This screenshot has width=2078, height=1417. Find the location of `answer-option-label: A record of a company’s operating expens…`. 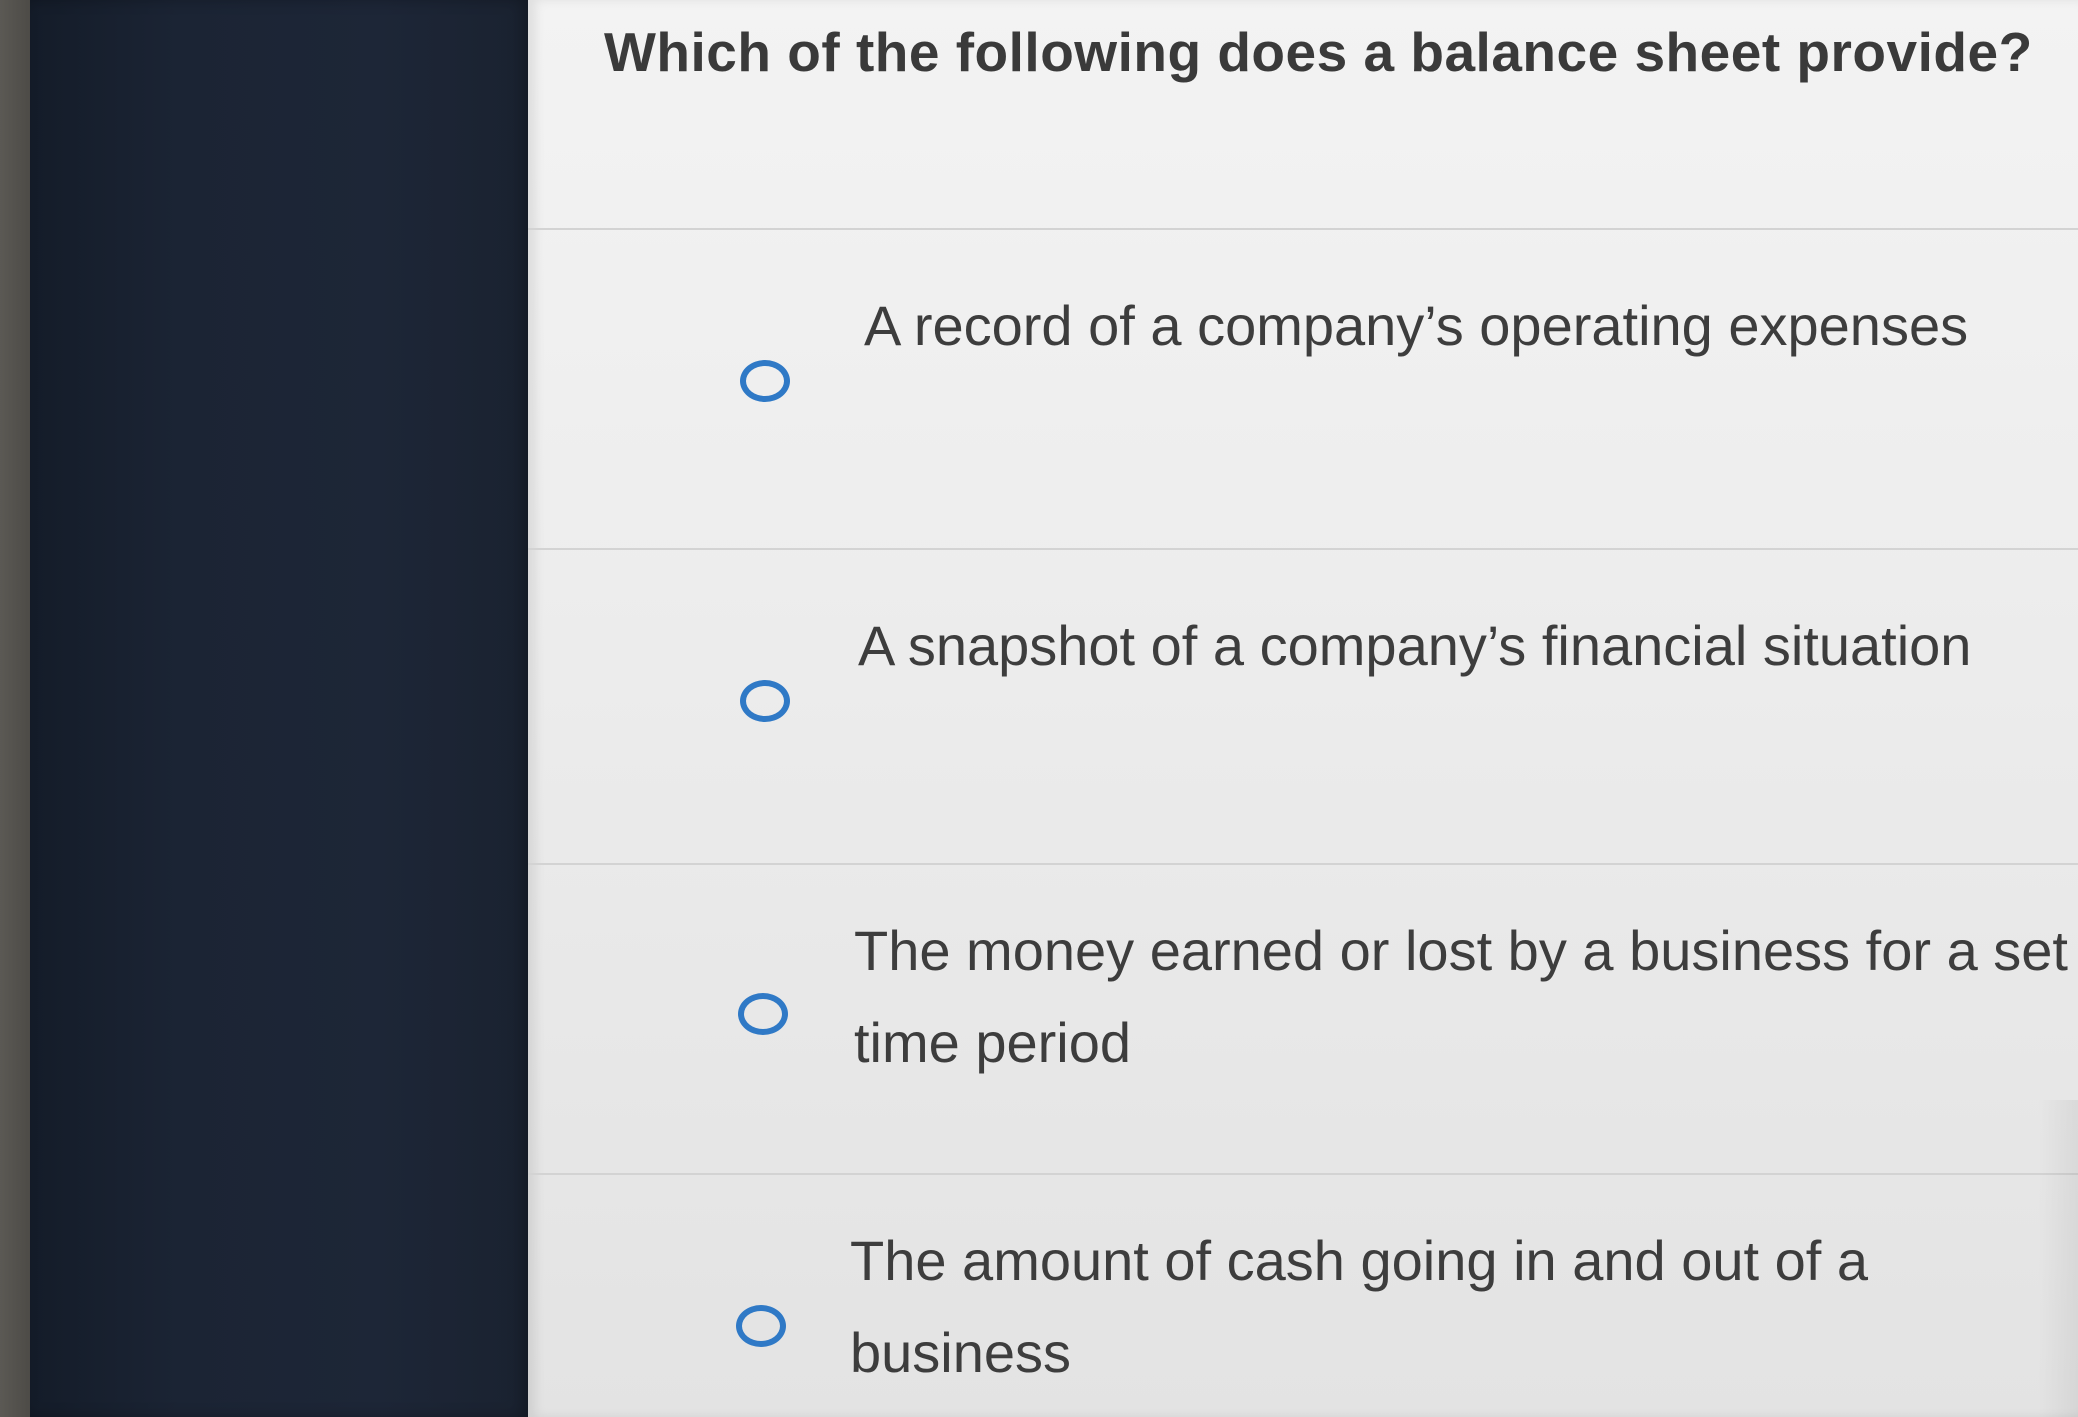

answer-option-label: A record of a company’s operating expens… is located at coordinates (1454, 326).